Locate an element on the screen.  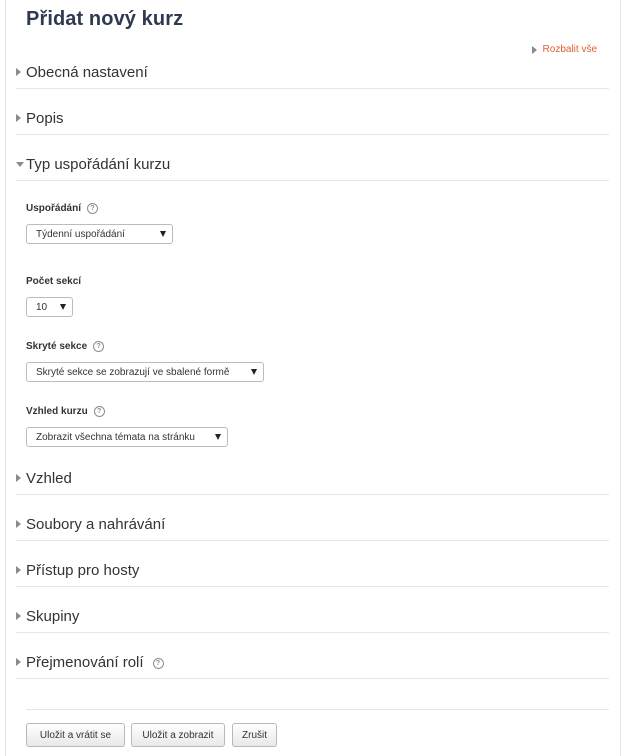
section-files-uploads: Soubory a nahrávání is located at coordinates (312, 524).